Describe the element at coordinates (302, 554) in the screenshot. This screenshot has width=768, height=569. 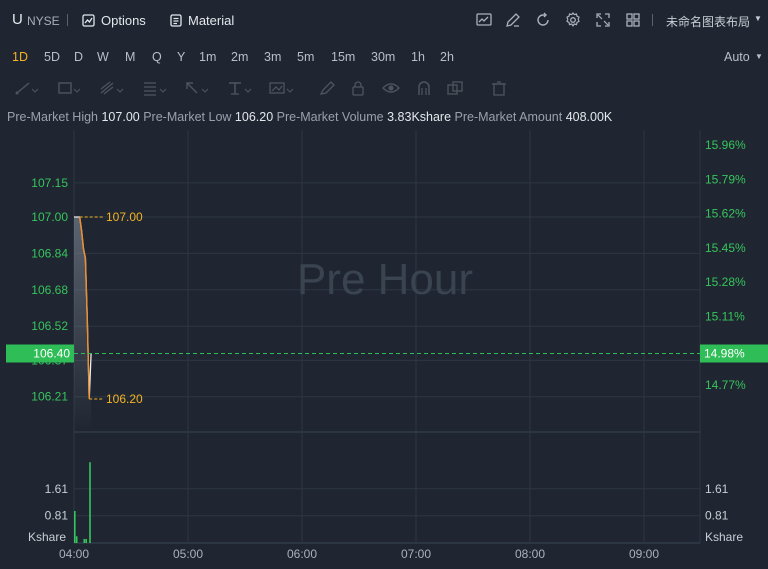
I see `time-tick-label: 06:00` at that location.